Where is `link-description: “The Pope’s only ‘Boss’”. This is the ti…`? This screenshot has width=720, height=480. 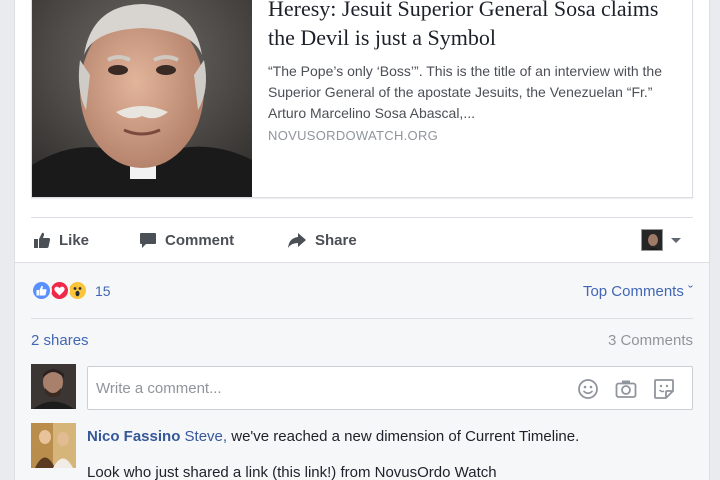 link-description: “The Pope’s only ‘Boss’”. This is the ti… is located at coordinates (465, 92).